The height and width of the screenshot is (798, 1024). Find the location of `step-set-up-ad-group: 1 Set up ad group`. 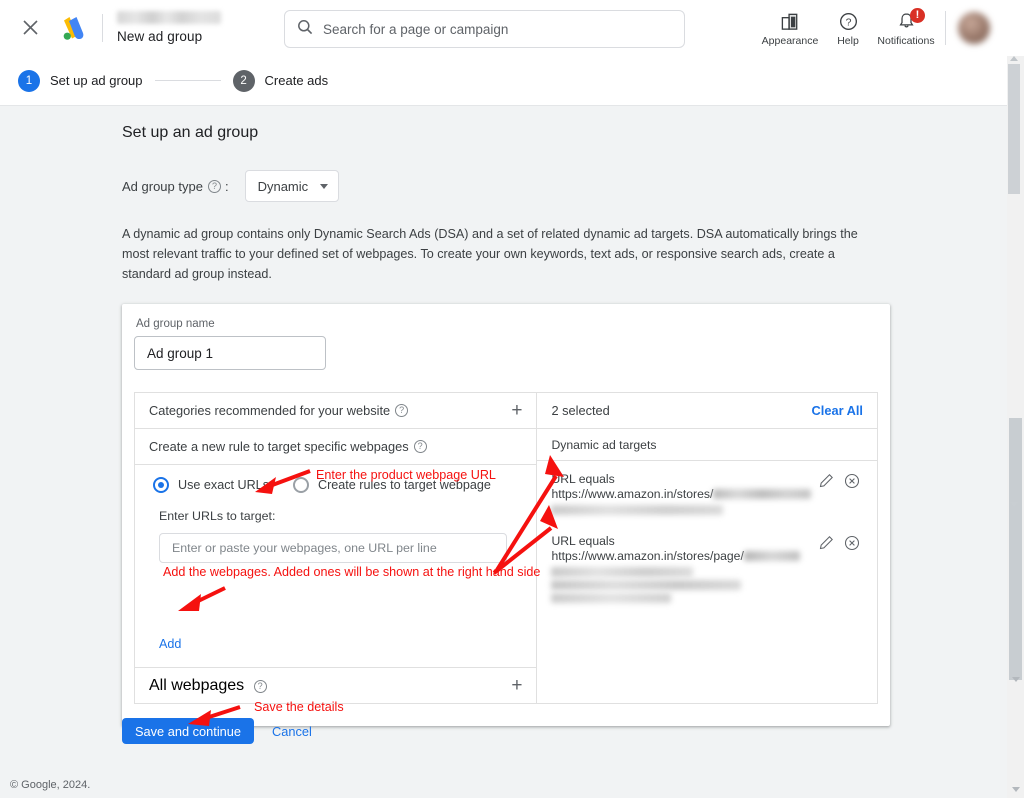

step-set-up-ad-group: 1 Set up ad group is located at coordinates (80, 80).